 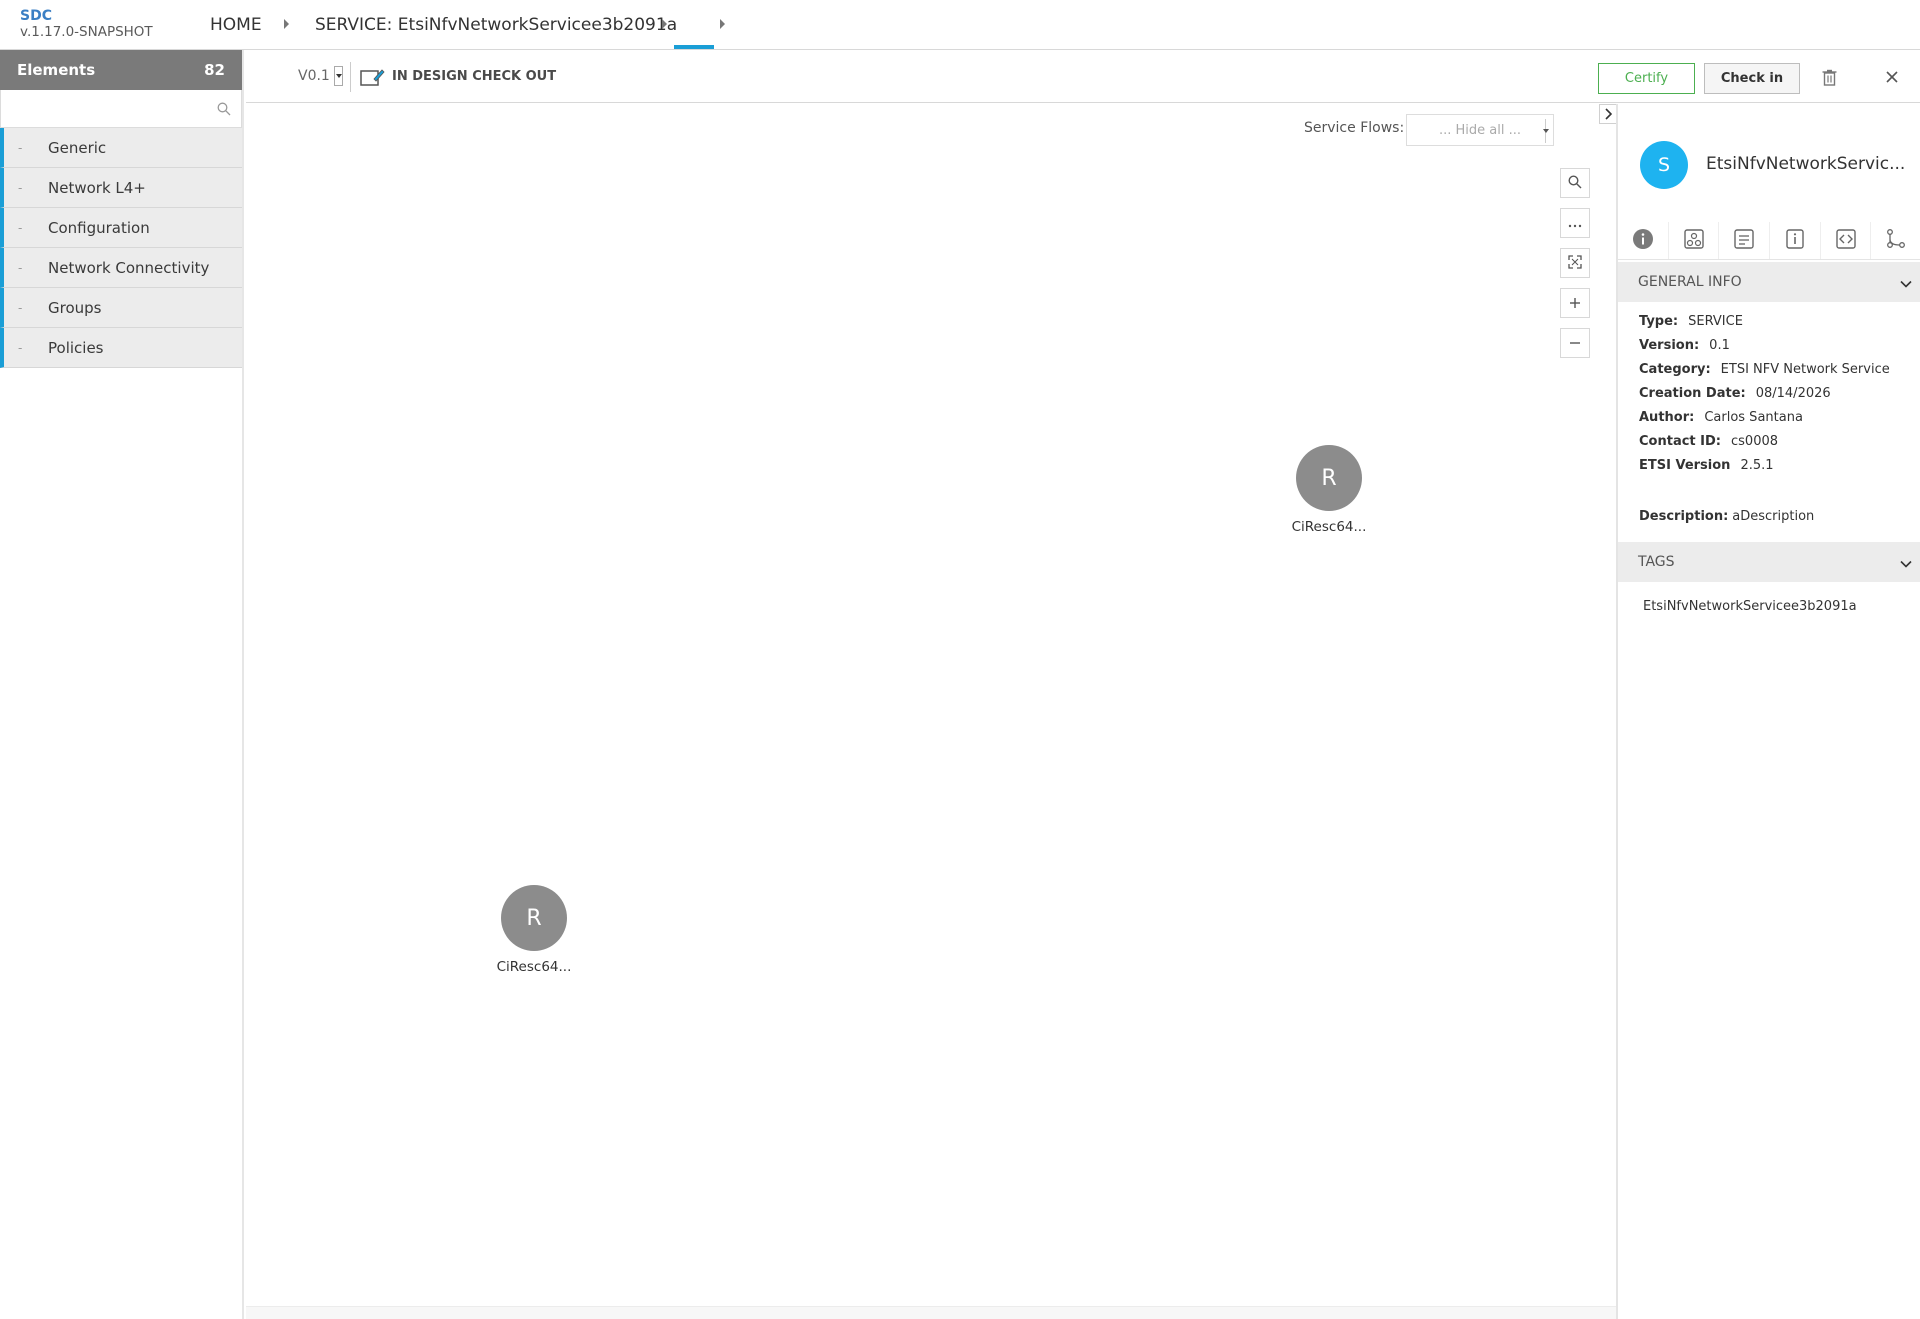 What do you see at coordinates (76, 347) in the screenshot?
I see `category-label: Policies` at bounding box center [76, 347].